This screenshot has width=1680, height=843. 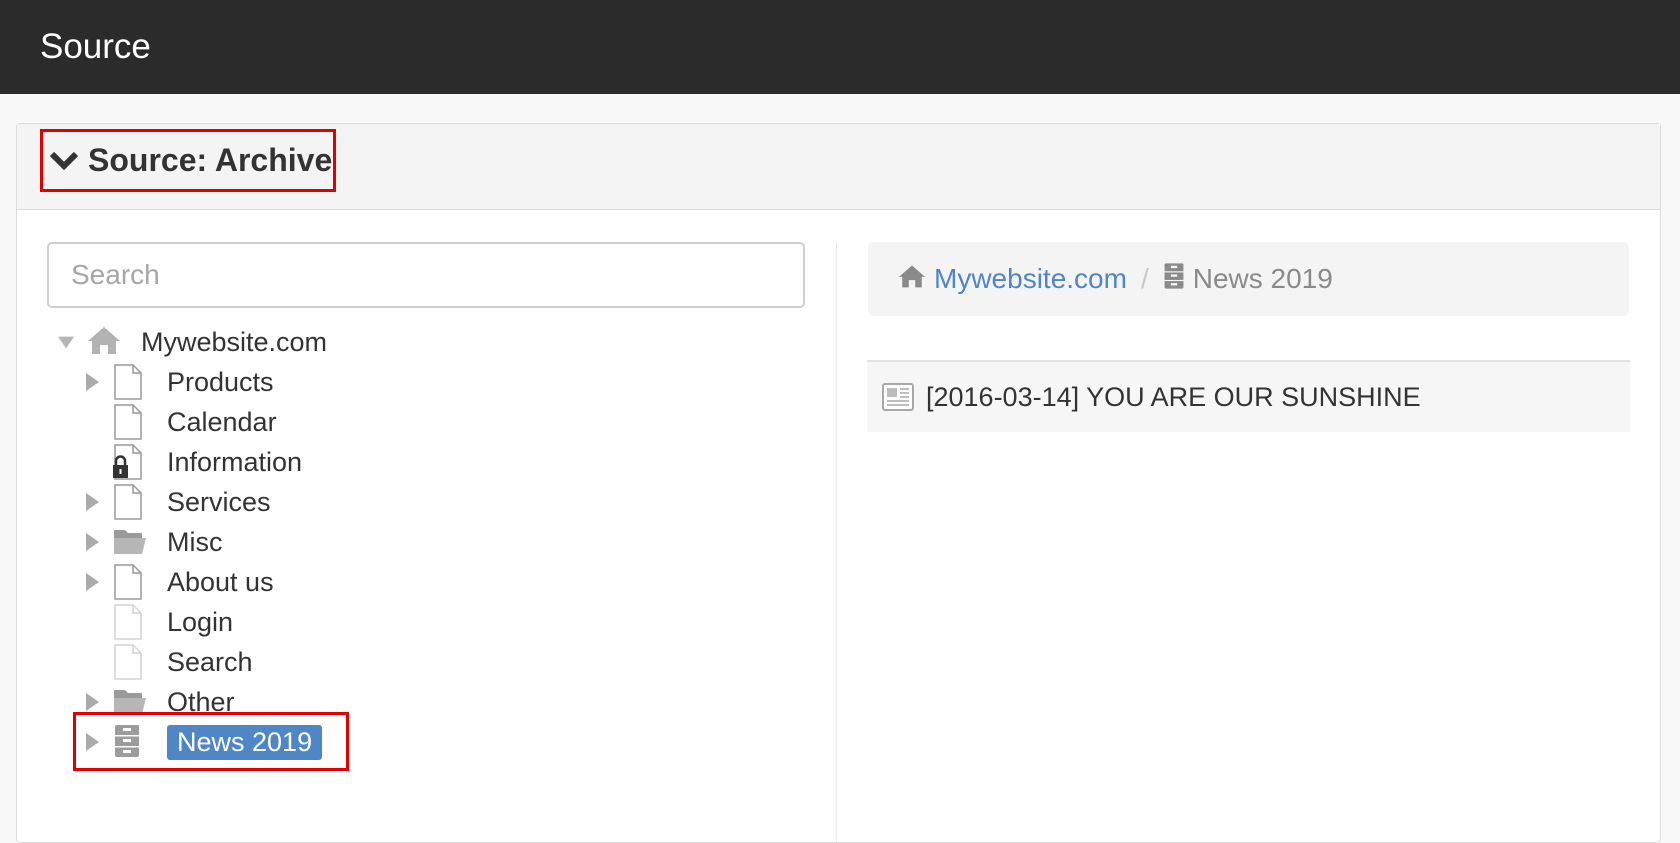 What do you see at coordinates (195, 541) in the screenshot?
I see `tree-item-label: Misc` at bounding box center [195, 541].